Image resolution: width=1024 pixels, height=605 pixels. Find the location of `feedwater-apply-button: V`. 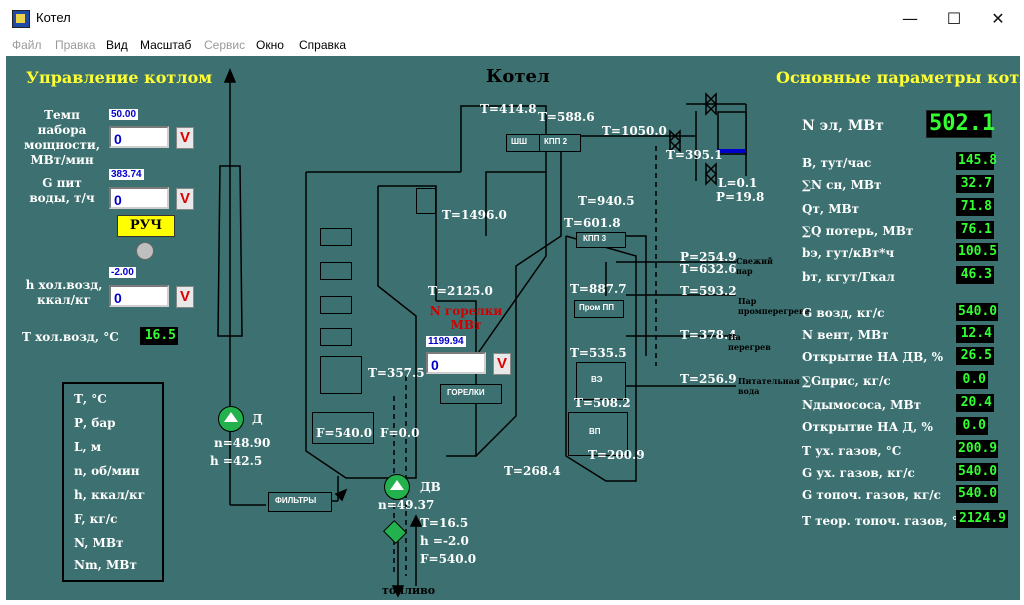

feedwater-apply-button: V is located at coordinates (185, 199).